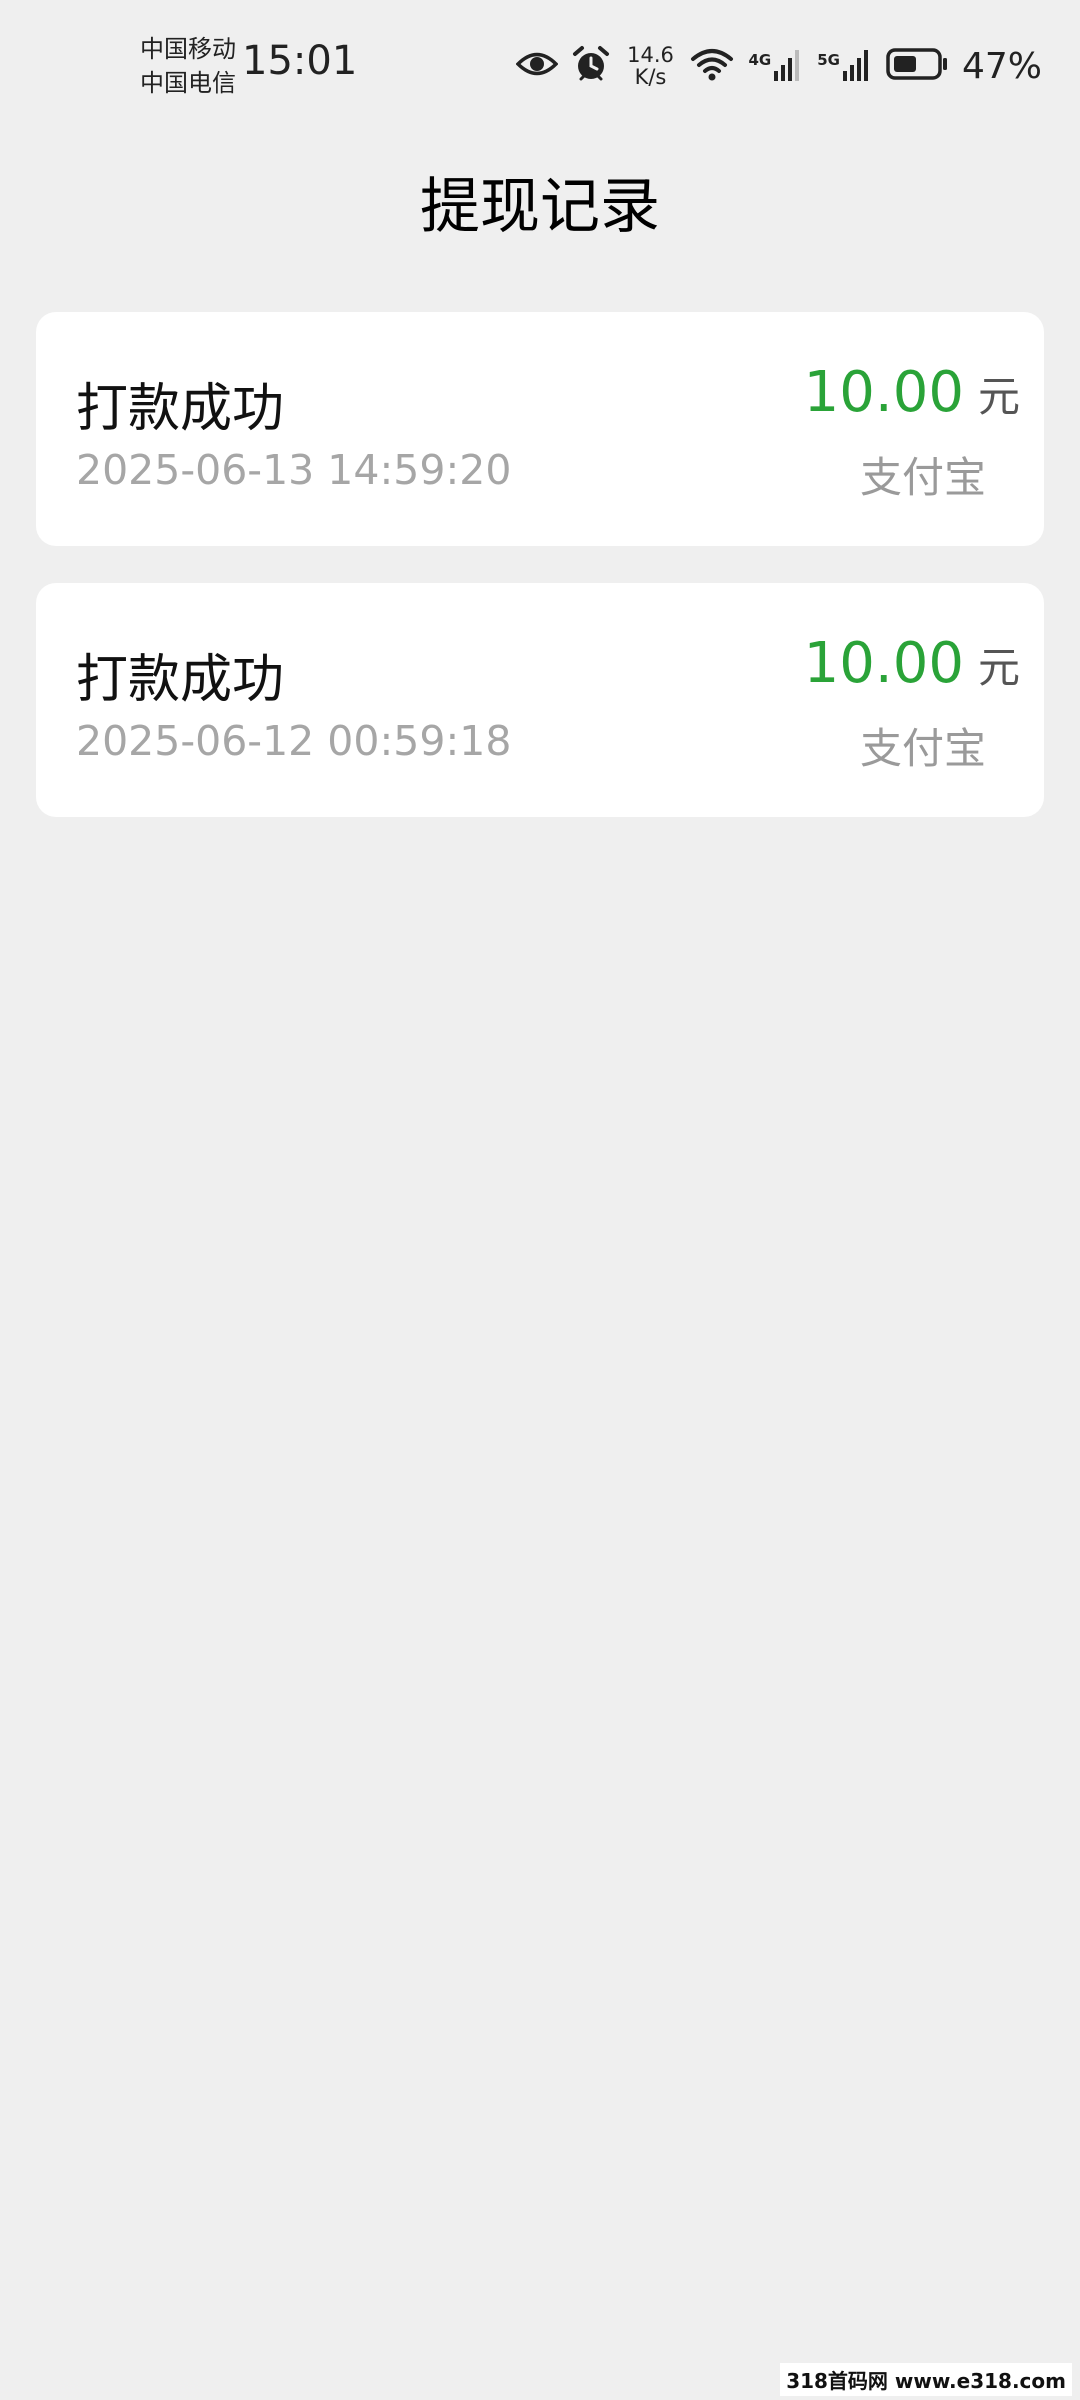 The width and height of the screenshot is (1080, 2400). What do you see at coordinates (591, 66) in the screenshot?
I see `alarm-icon` at bounding box center [591, 66].